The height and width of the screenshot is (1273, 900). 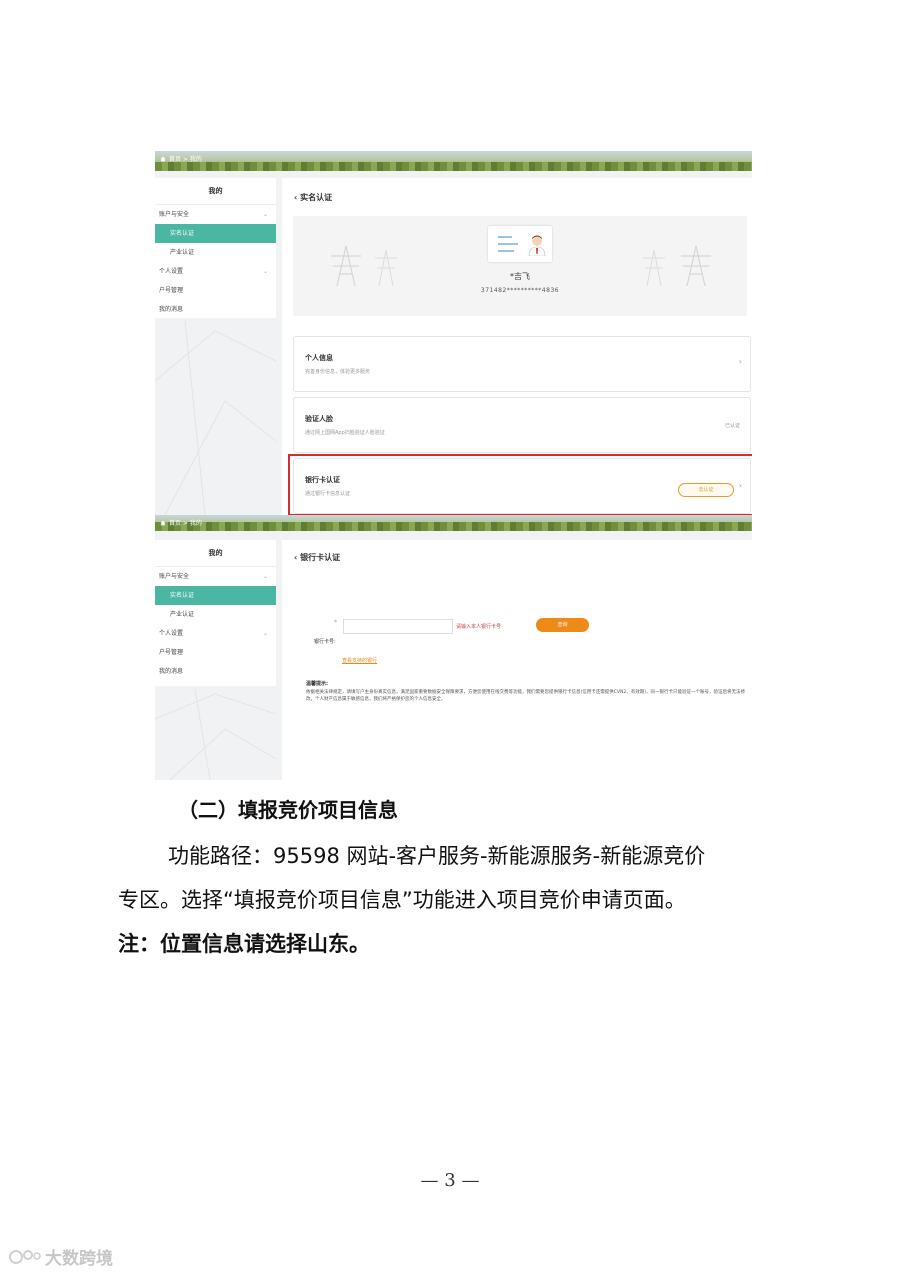 I want to click on note-text: 注：位置信息请选择山东。, so click(x=244, y=944).